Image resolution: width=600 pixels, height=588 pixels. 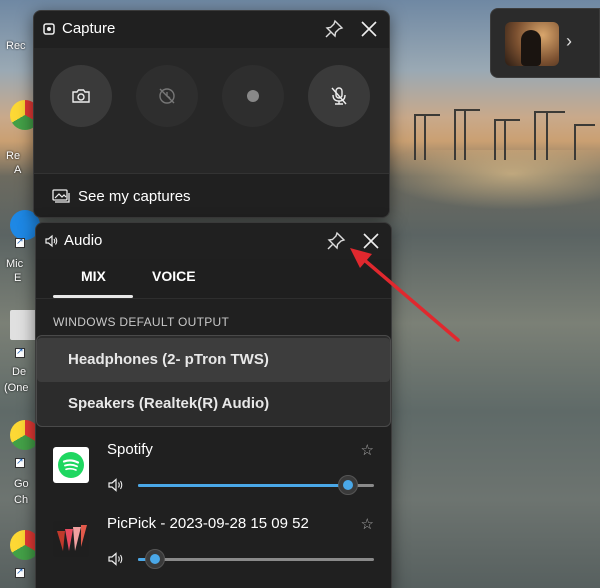 What do you see at coordinates (213, 546) in the screenshot?
I see `app-volume-row-picpick: PicPick - 2023-09-28 15 09 52 ☆` at bounding box center [213, 546].